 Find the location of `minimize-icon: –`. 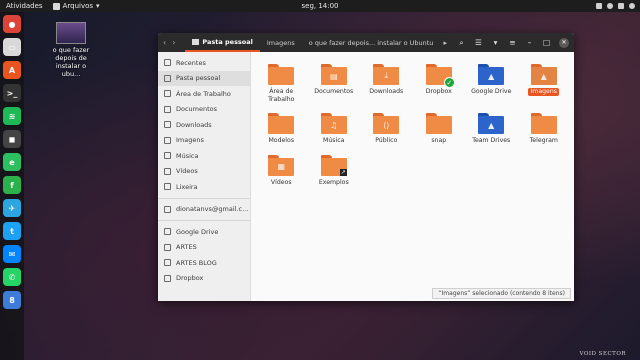

minimize-icon: – is located at coordinates (529, 42).